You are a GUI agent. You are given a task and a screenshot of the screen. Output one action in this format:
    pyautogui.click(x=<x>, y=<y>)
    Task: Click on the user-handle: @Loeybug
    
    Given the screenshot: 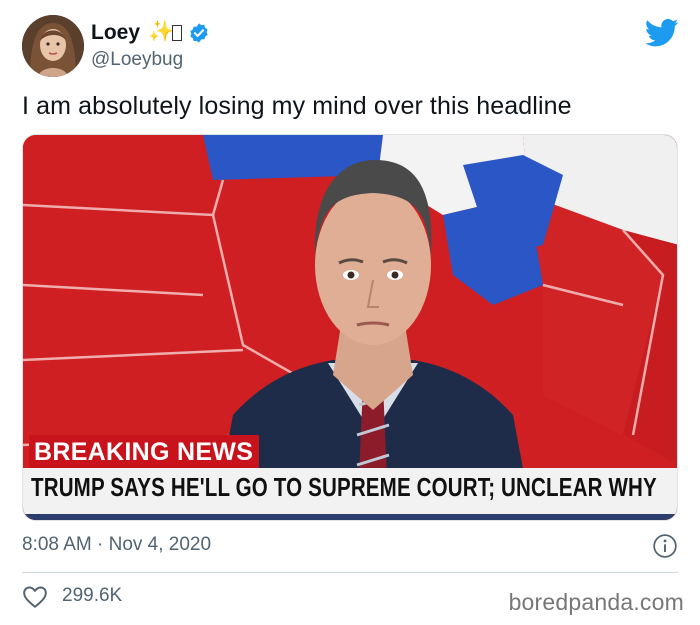 What is the action you would take?
    pyautogui.click(x=137, y=60)
    